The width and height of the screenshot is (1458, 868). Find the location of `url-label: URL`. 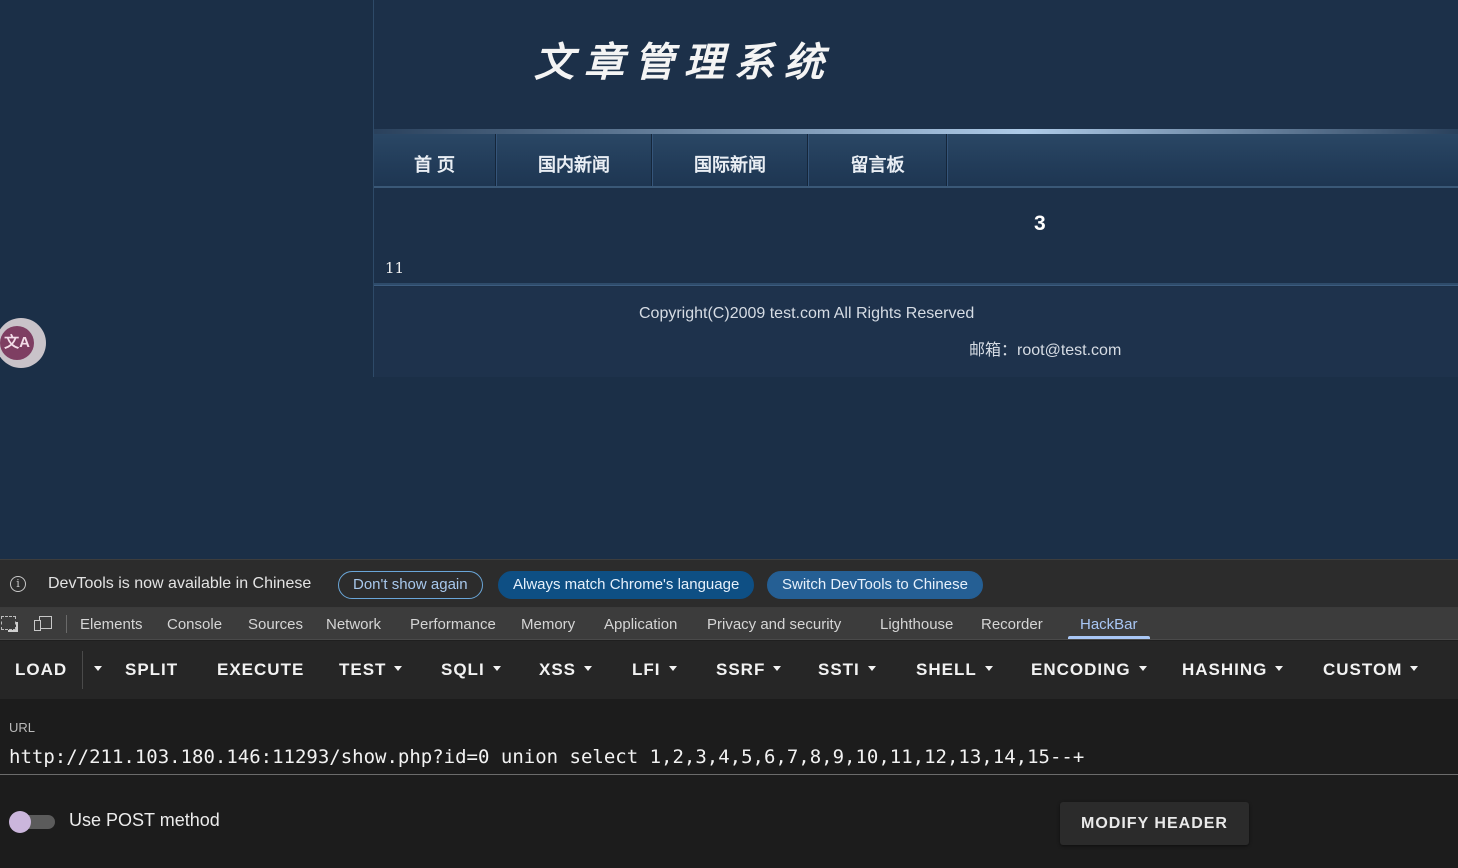

url-label: URL is located at coordinates (22, 727).